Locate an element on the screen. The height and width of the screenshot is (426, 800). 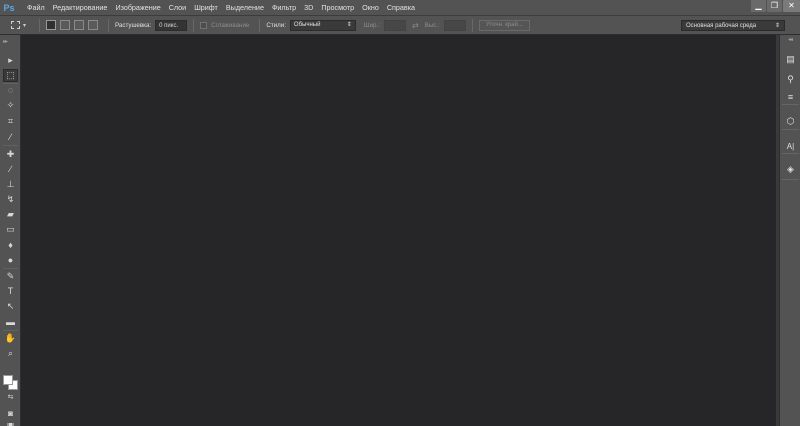
rect-marquee-tool-icon: ⬚ is located at coordinates (10, 75).